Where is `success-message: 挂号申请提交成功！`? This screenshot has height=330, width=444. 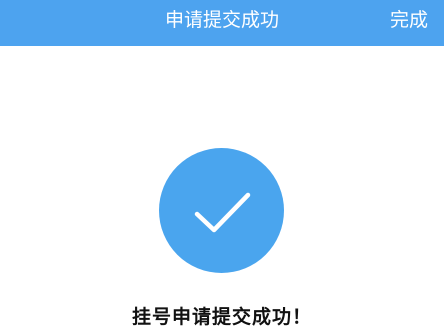 success-message: 挂号申请提交成功！ is located at coordinates (221, 317).